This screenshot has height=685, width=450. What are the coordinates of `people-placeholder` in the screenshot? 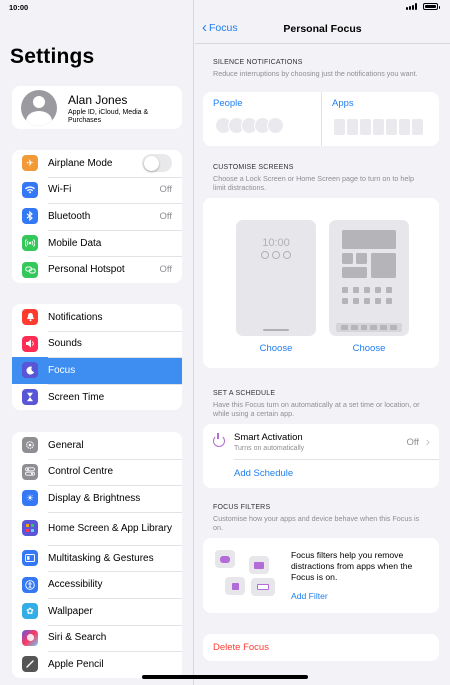 It's located at (249, 125).